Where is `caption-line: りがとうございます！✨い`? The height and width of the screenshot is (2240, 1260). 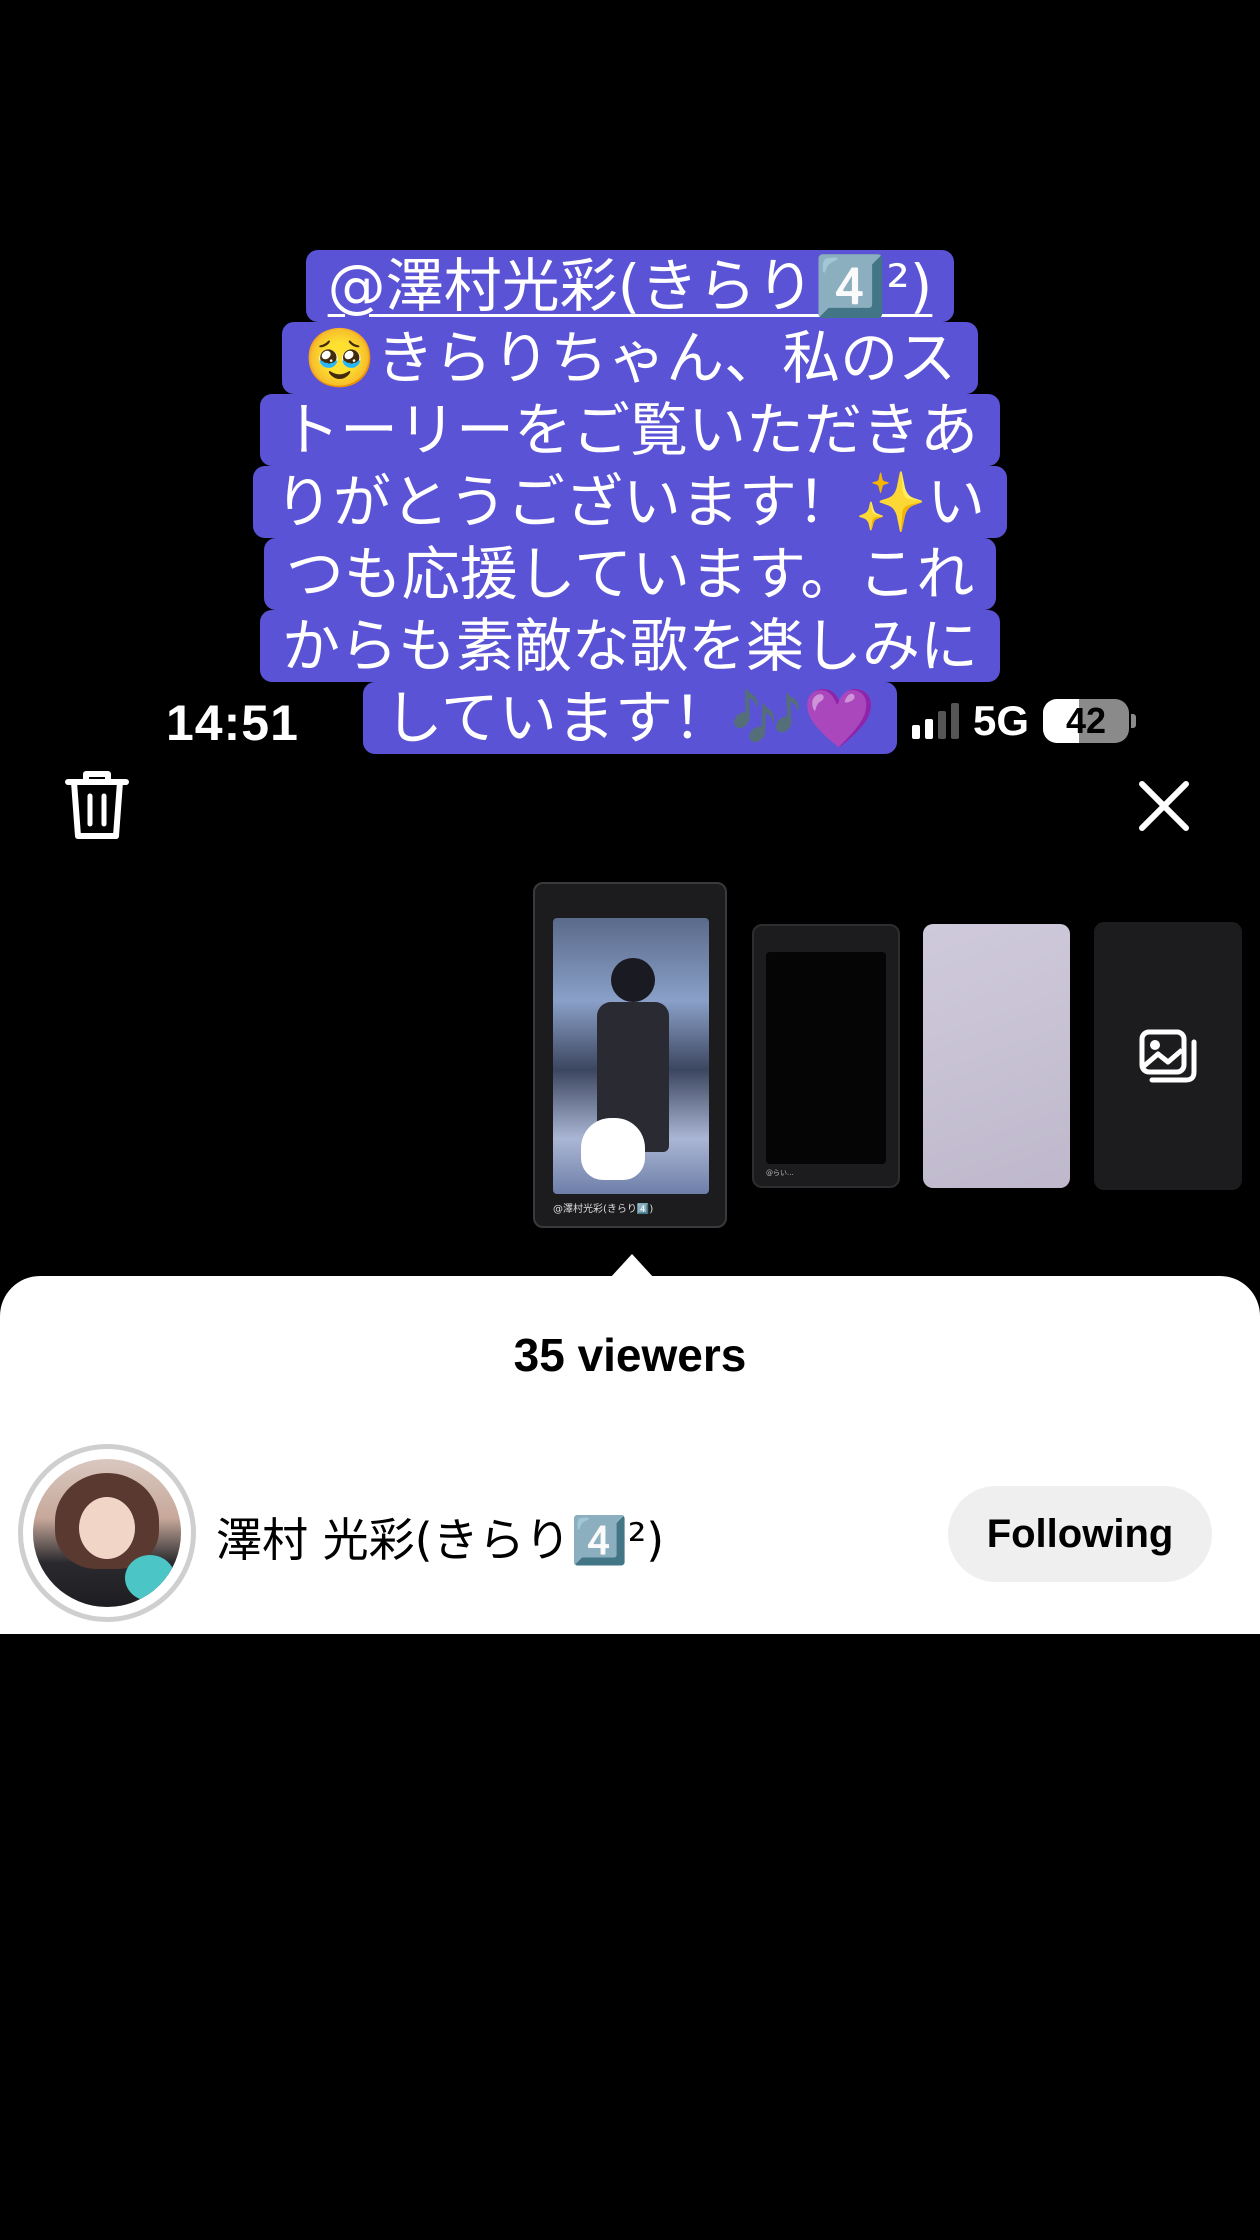
caption-line: りがとうございます！✨い is located at coordinates (630, 502).